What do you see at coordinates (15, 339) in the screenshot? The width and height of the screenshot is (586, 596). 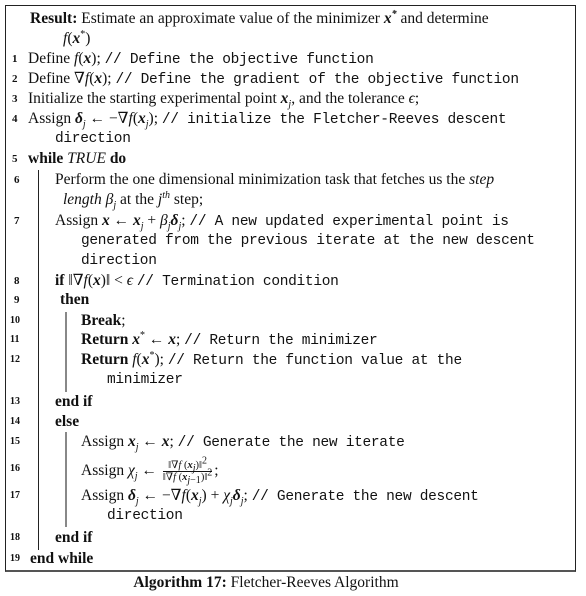 I see `line-number: 11` at bounding box center [15, 339].